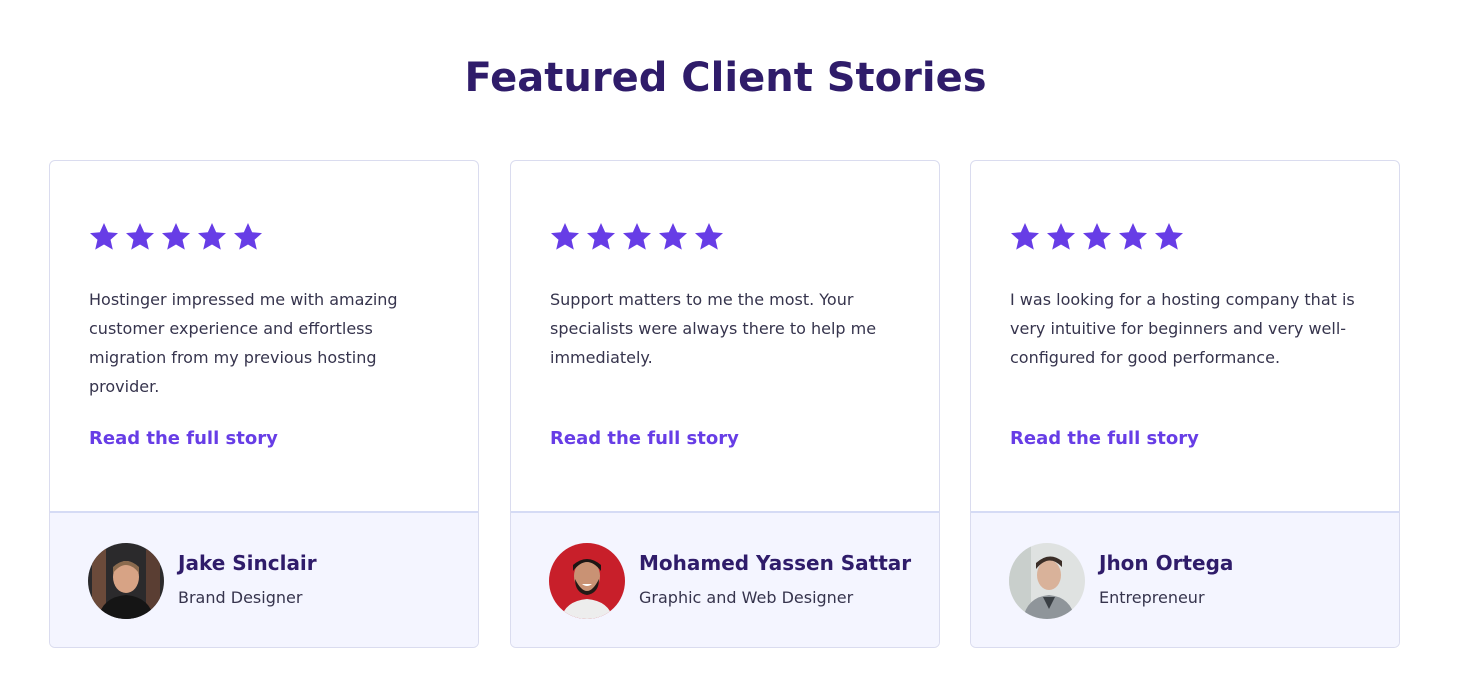 The width and height of the screenshot is (1460, 676). Describe the element at coordinates (775, 563) in the screenshot. I see `author-name: Mohamed Yassen Sattar` at that location.